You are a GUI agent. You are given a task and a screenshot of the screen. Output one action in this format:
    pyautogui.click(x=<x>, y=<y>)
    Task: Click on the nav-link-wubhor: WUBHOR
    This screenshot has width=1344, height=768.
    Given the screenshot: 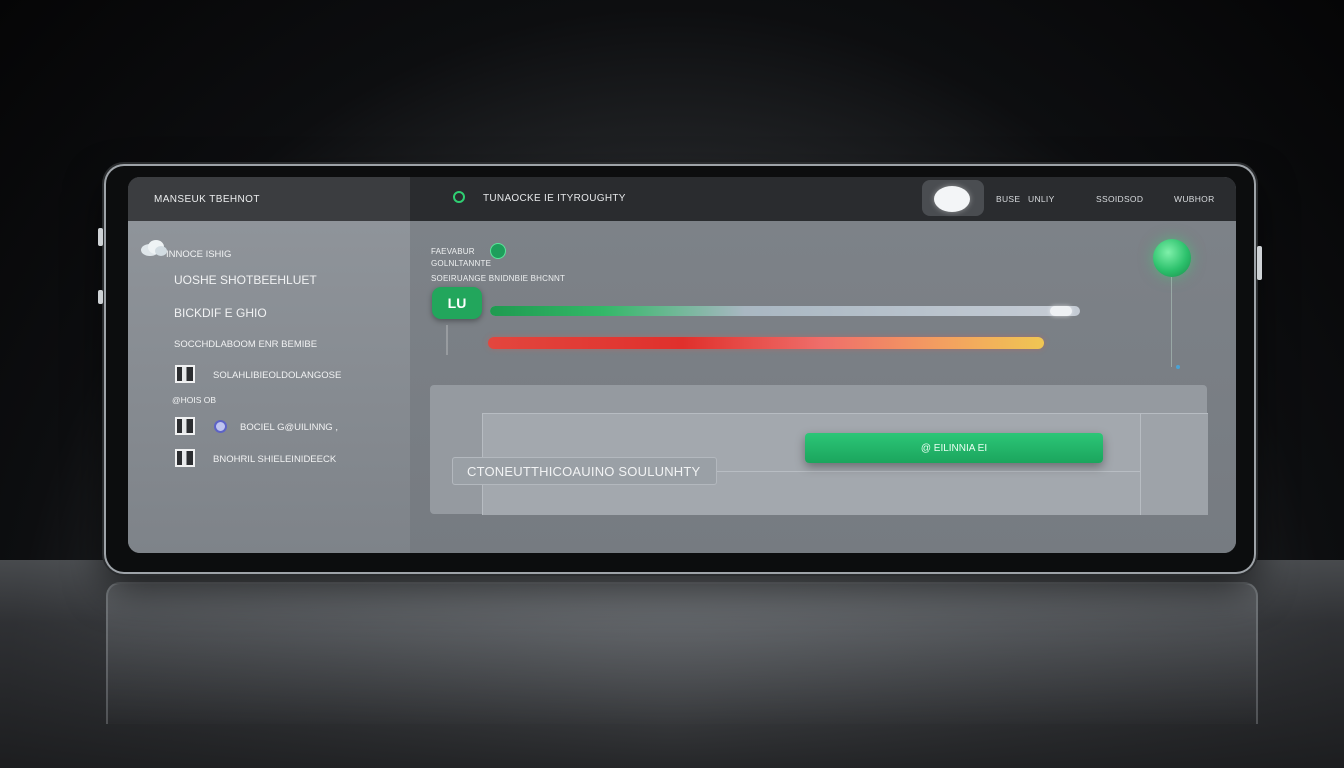 What is the action you would take?
    pyautogui.click(x=1194, y=199)
    